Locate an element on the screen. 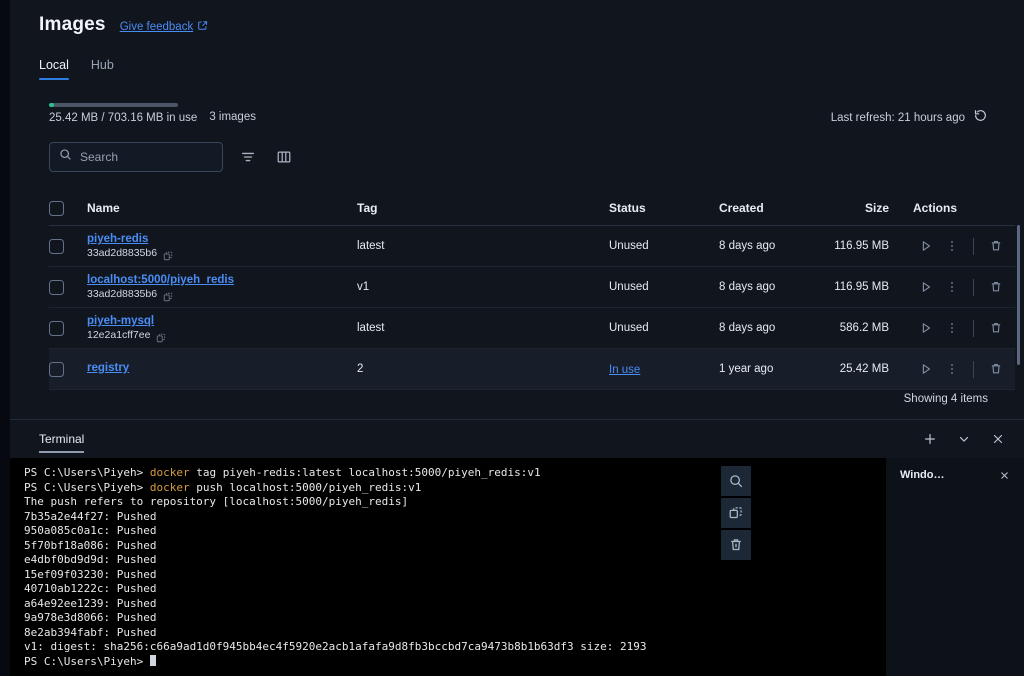 The width and height of the screenshot is (1024, 676). image-status: Unused is located at coordinates (629, 287).